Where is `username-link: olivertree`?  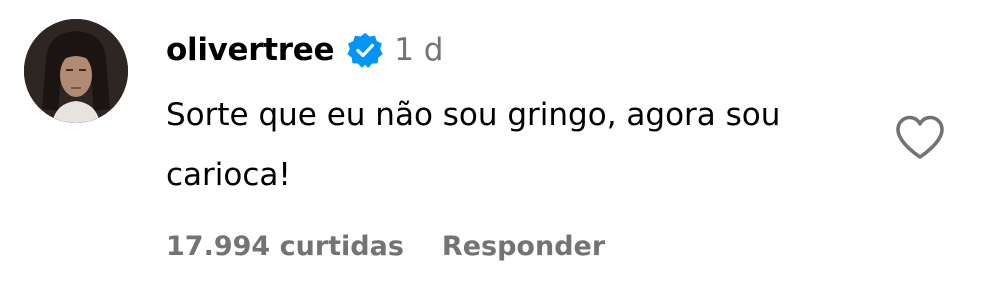
username-link: olivertree is located at coordinates (250, 50).